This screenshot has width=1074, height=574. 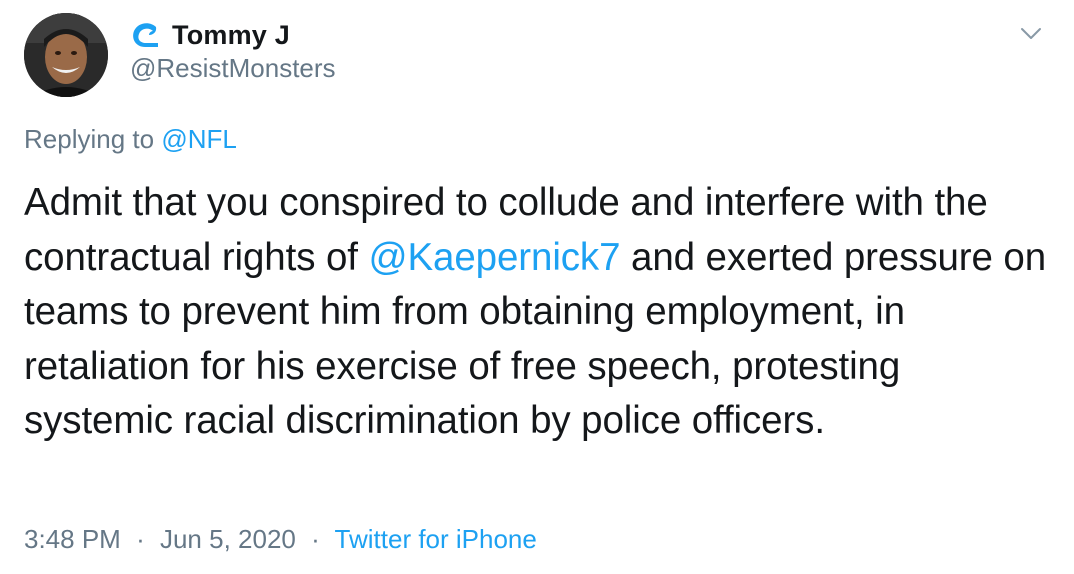 I want to click on chevron-down-icon, so click(x=1031, y=33).